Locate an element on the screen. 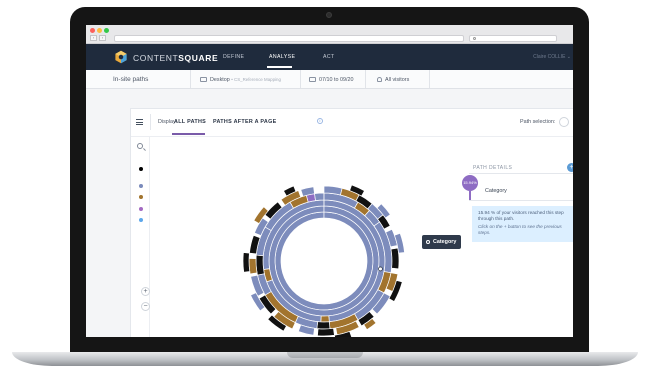 The image size is (650, 370). user-menu: Claire COLLIE ⌄ is located at coordinates (552, 57).